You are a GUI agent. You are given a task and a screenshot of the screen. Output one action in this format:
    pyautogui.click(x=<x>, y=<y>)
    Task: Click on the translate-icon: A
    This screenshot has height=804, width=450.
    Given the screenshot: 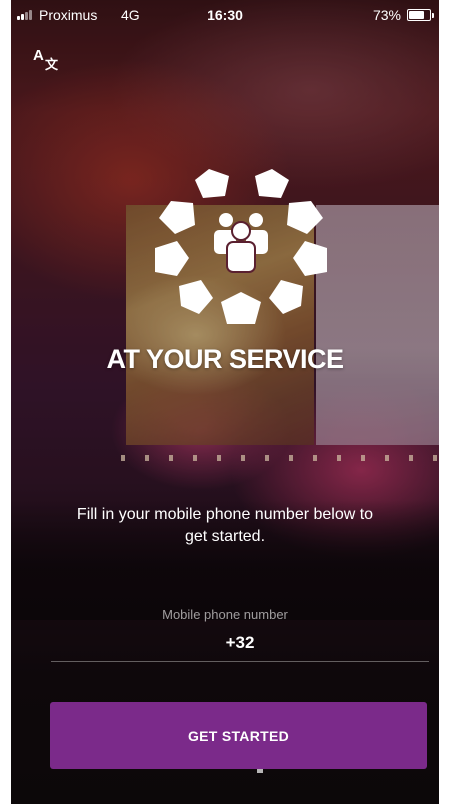 What is the action you would take?
    pyautogui.click(x=38, y=55)
    